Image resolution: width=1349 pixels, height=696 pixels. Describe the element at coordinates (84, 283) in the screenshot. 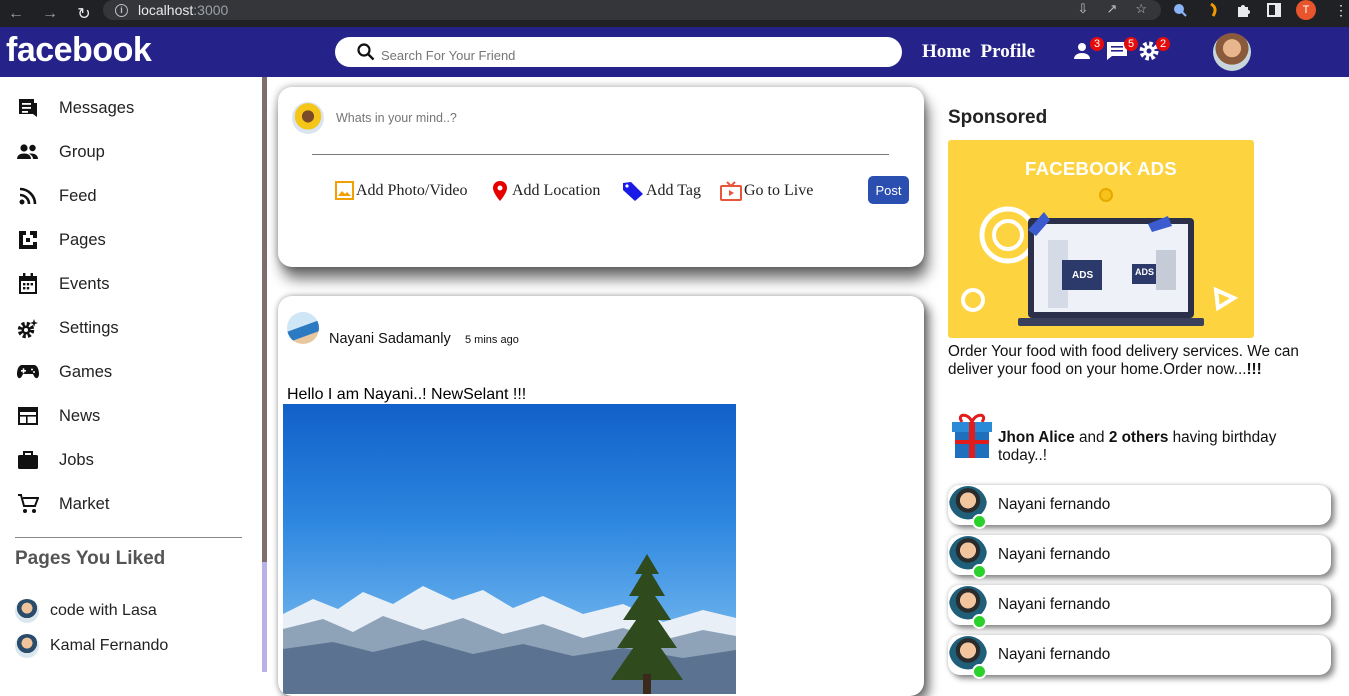

I see `sidebar-item-label: Events` at that location.